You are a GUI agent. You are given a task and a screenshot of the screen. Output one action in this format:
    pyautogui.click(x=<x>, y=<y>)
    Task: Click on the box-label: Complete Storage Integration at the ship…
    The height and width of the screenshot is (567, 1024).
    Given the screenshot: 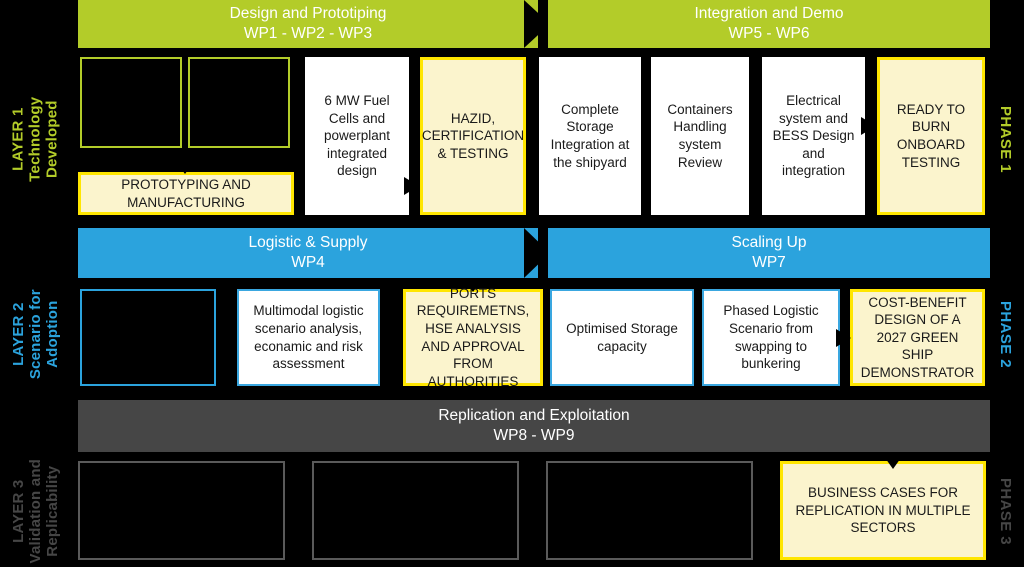 What is the action you would take?
    pyautogui.click(x=590, y=135)
    